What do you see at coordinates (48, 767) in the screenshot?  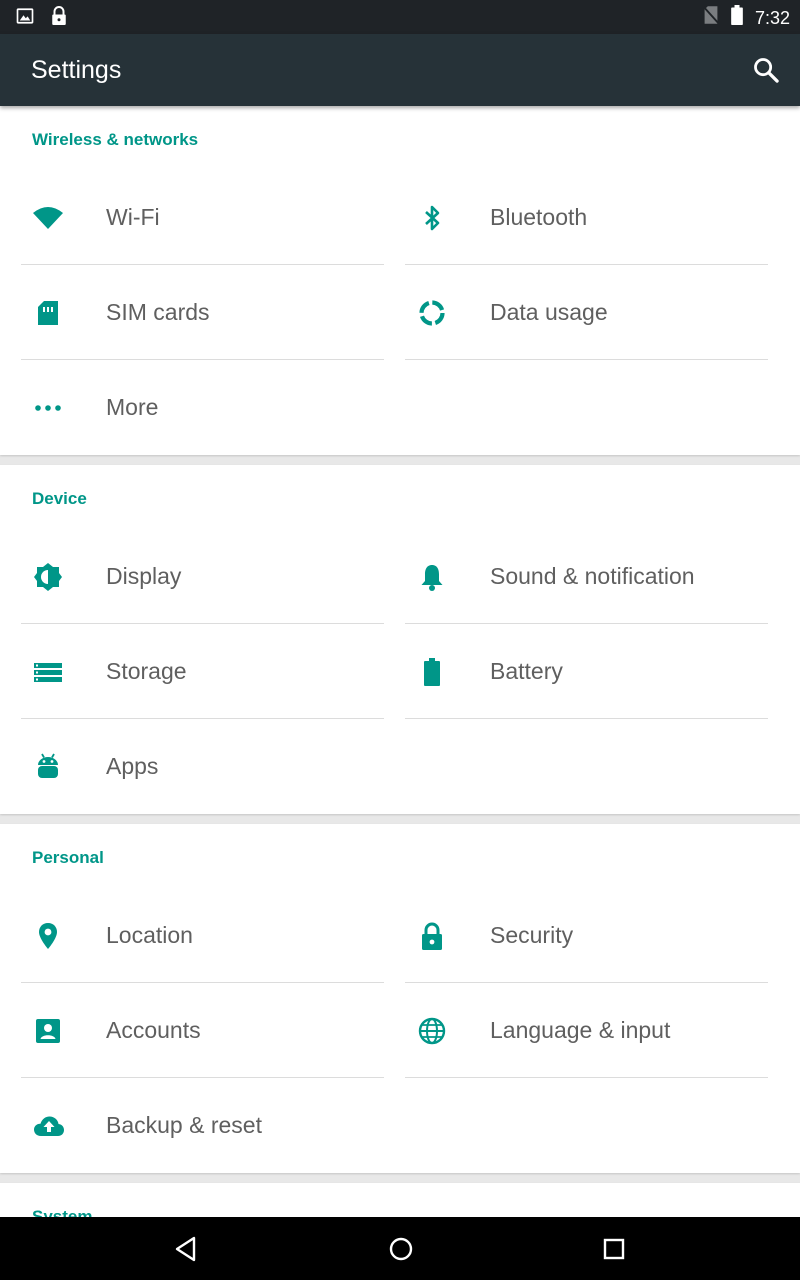 I see `android-icon` at bounding box center [48, 767].